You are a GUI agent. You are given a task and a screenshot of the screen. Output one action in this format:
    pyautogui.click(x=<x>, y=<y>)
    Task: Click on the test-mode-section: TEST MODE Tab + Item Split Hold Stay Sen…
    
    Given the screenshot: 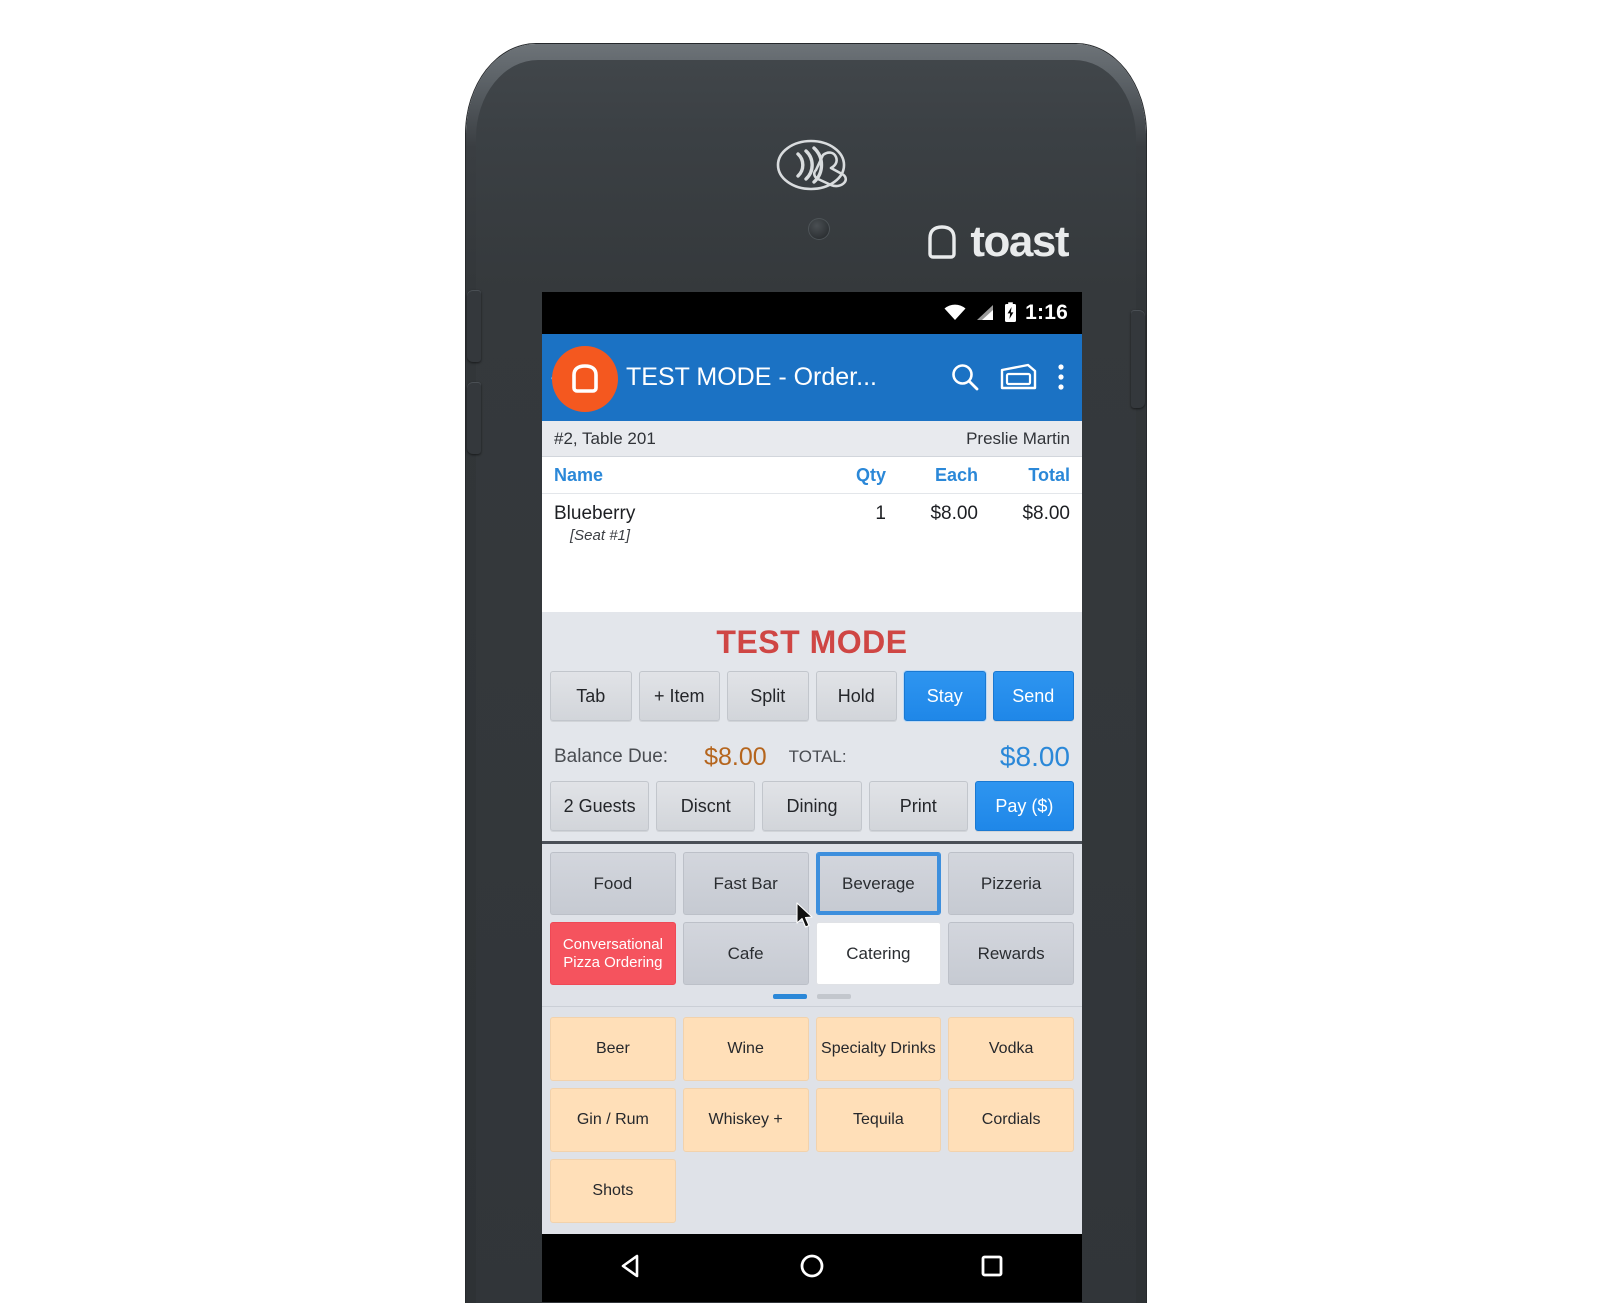 What is the action you would take?
    pyautogui.click(x=812, y=672)
    